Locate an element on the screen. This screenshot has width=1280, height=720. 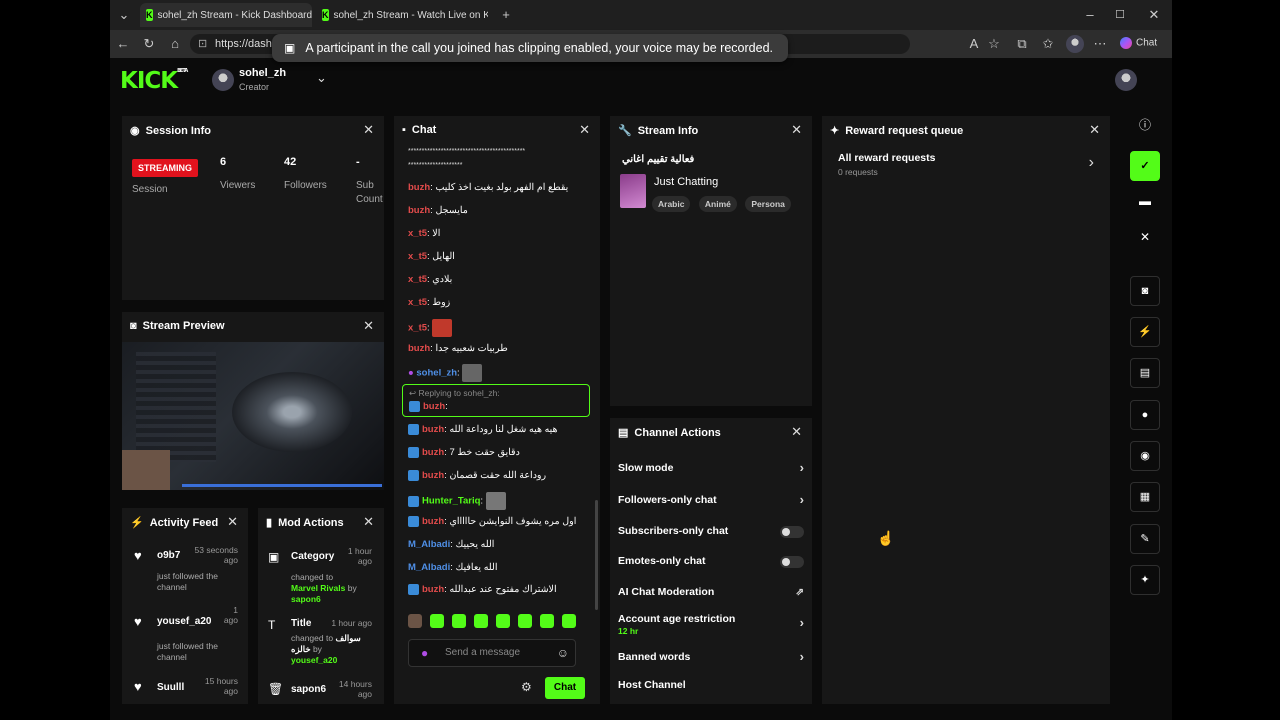
rail-notes-button: ▤ is located at coordinates (1145, 373).